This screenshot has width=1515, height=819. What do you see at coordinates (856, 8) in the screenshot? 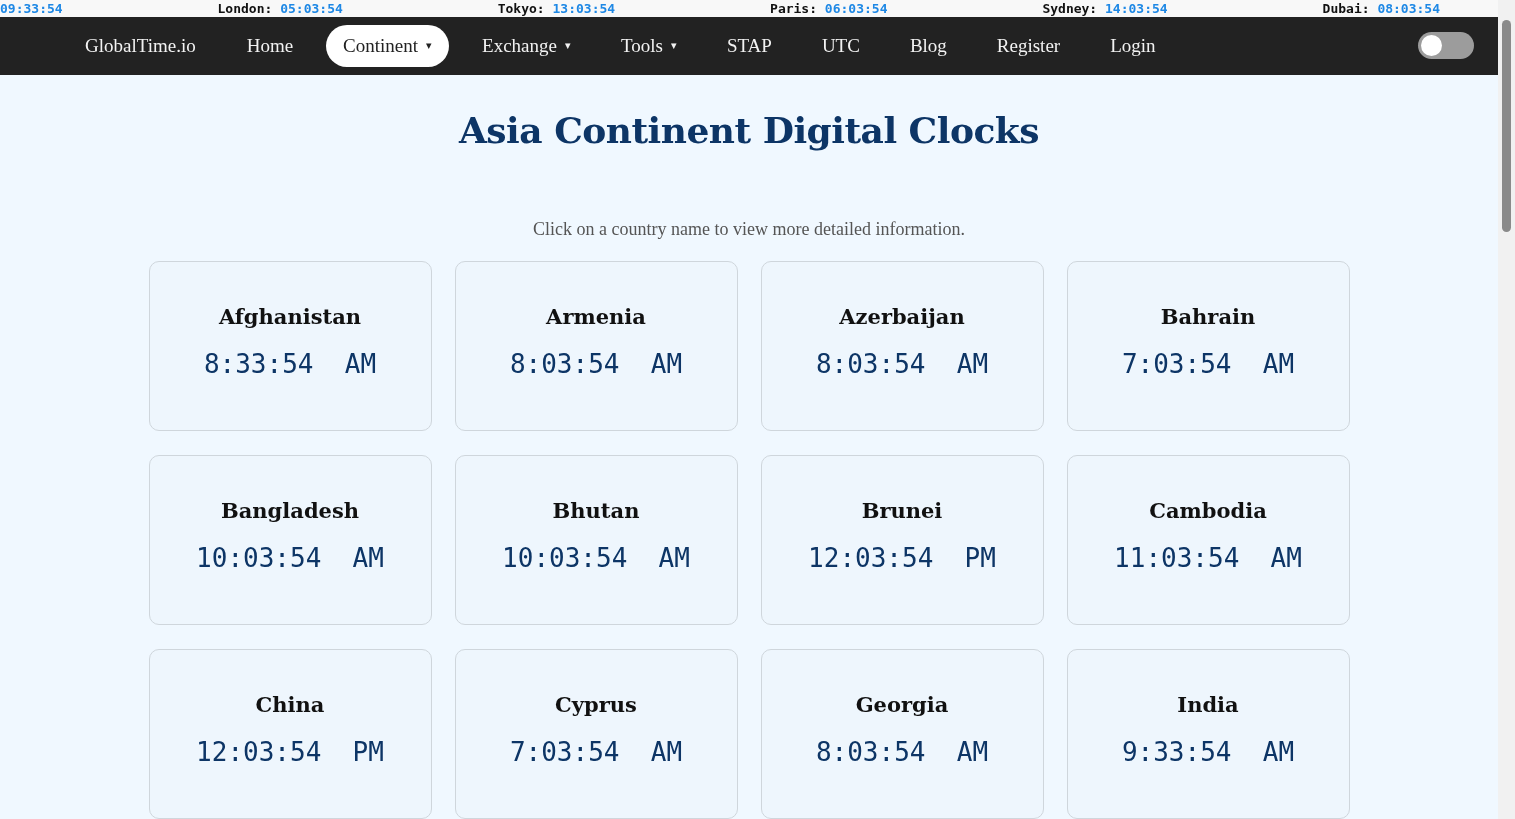
I see `city-time: 06:03:54` at bounding box center [856, 8].